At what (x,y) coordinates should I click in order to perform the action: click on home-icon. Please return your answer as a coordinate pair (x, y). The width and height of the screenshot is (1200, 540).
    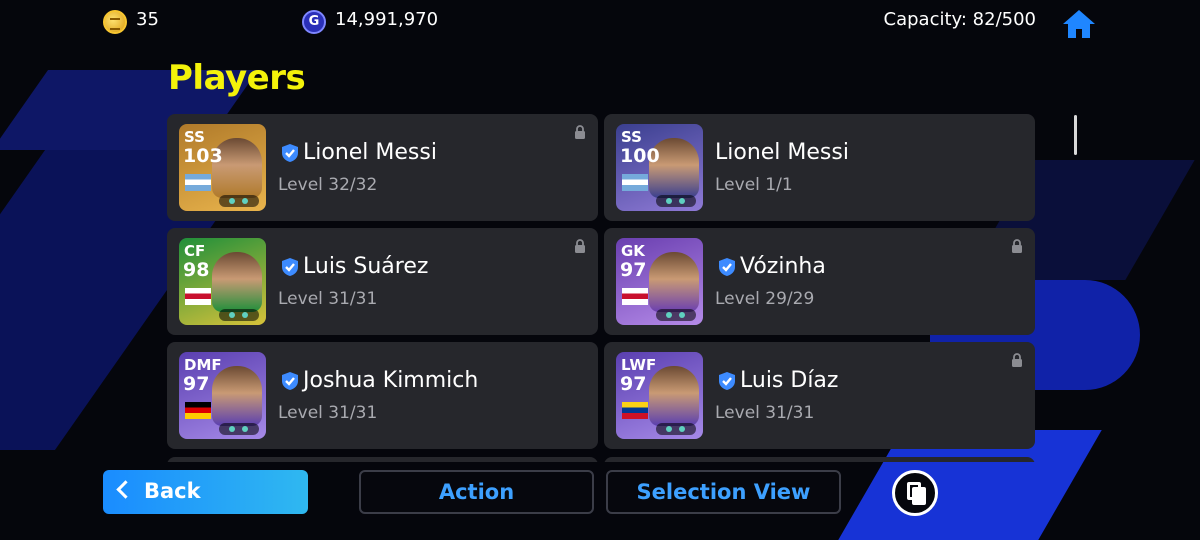
    Looking at the image, I should click on (1079, 24).